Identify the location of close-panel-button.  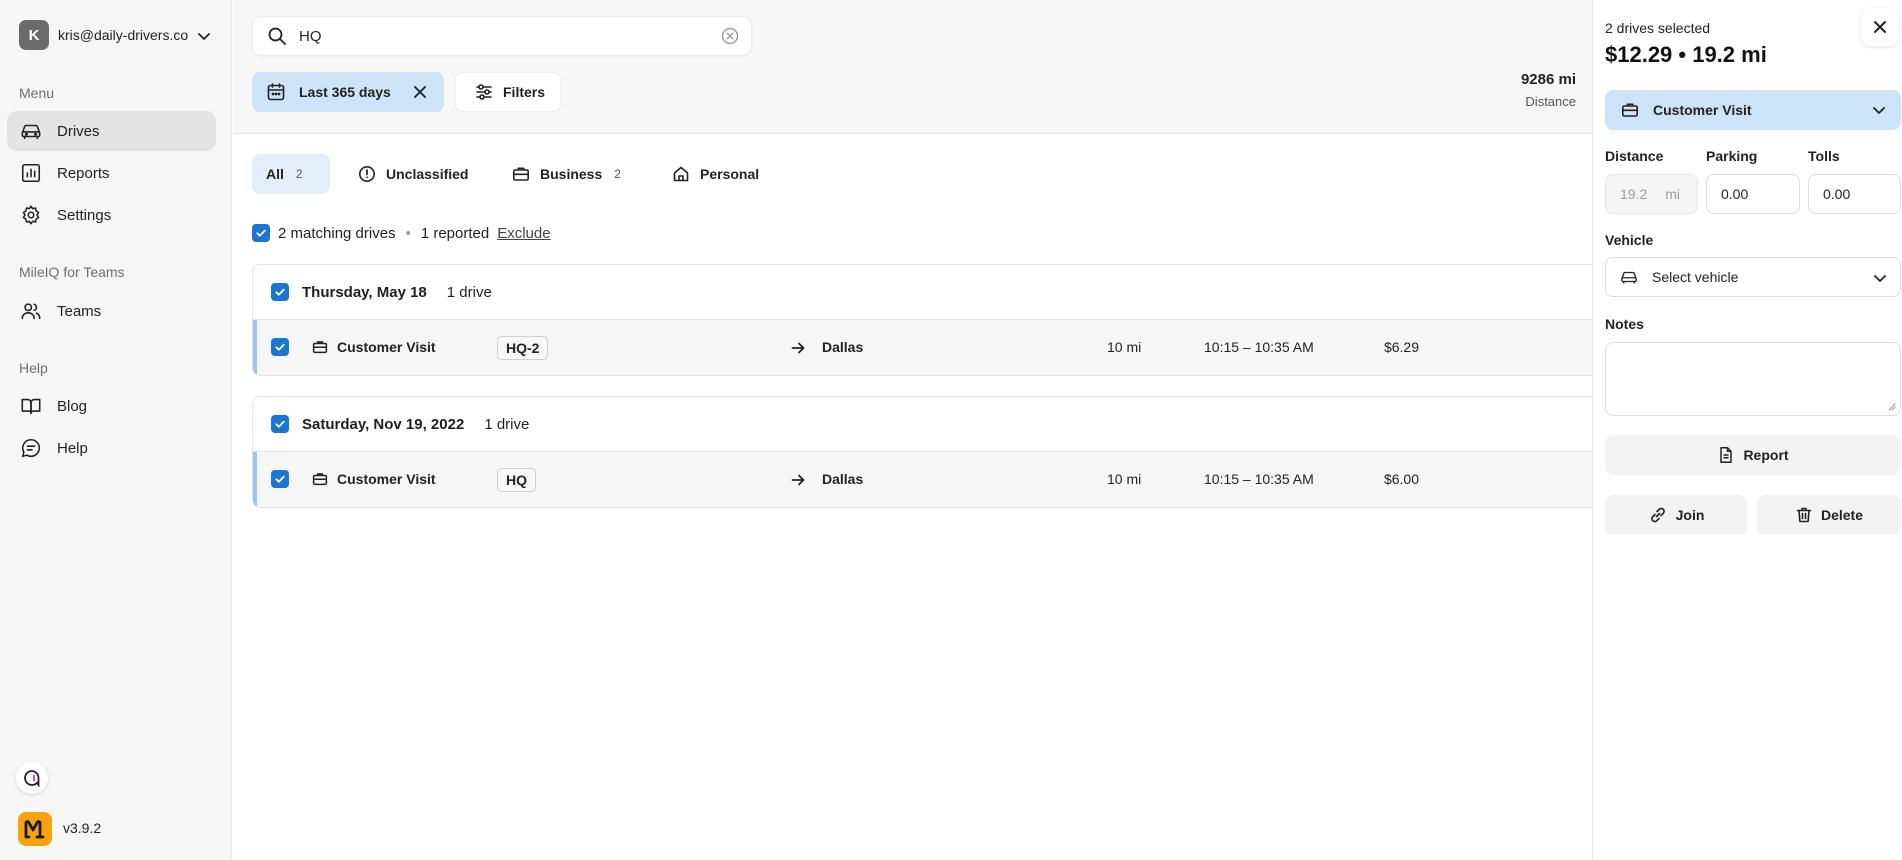
(1880, 27).